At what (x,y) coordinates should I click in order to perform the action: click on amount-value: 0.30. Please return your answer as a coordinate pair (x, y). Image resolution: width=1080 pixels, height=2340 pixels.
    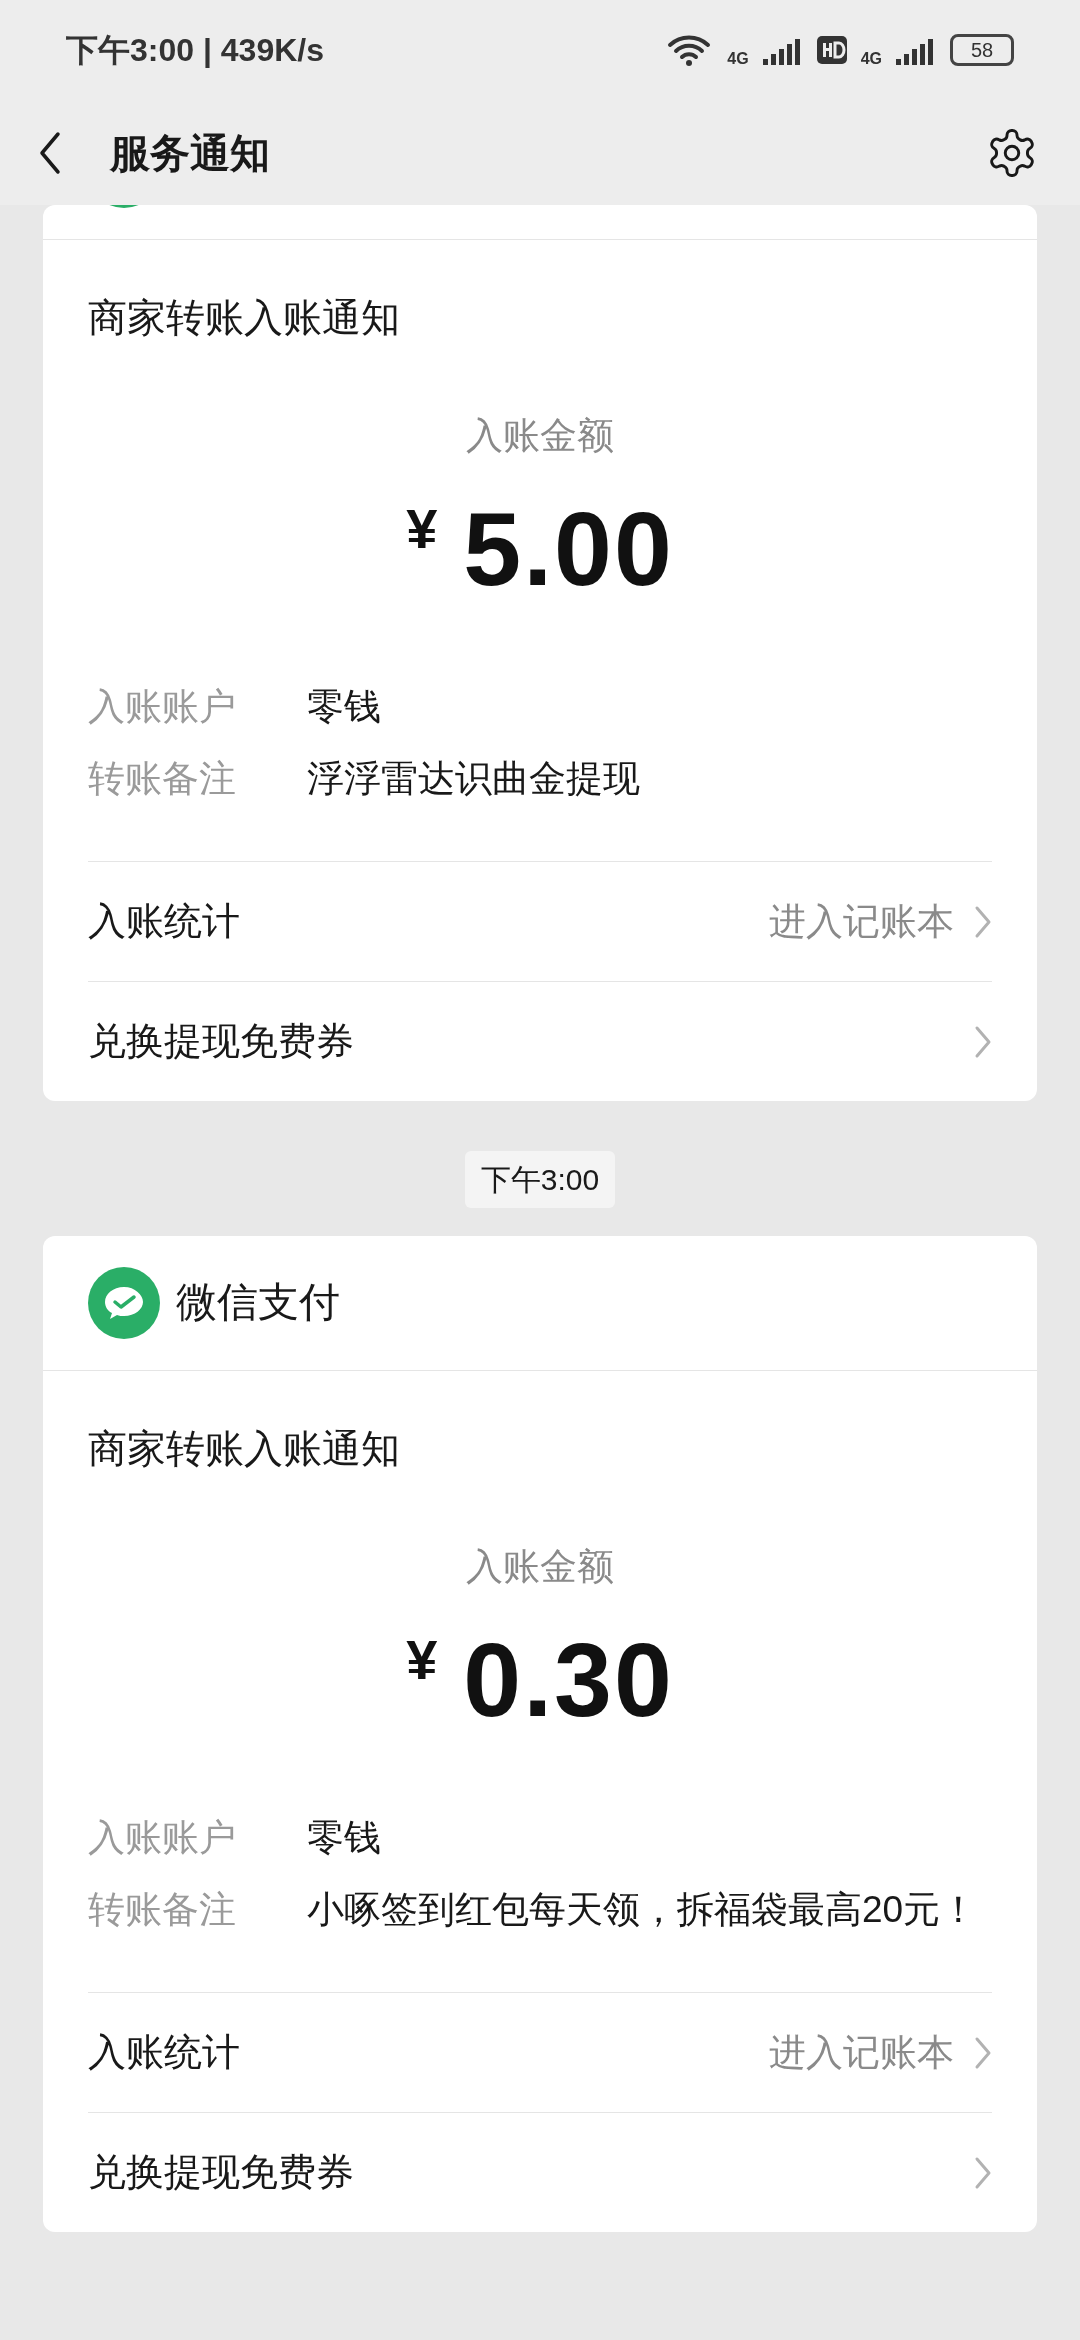
    Looking at the image, I should click on (568, 1680).